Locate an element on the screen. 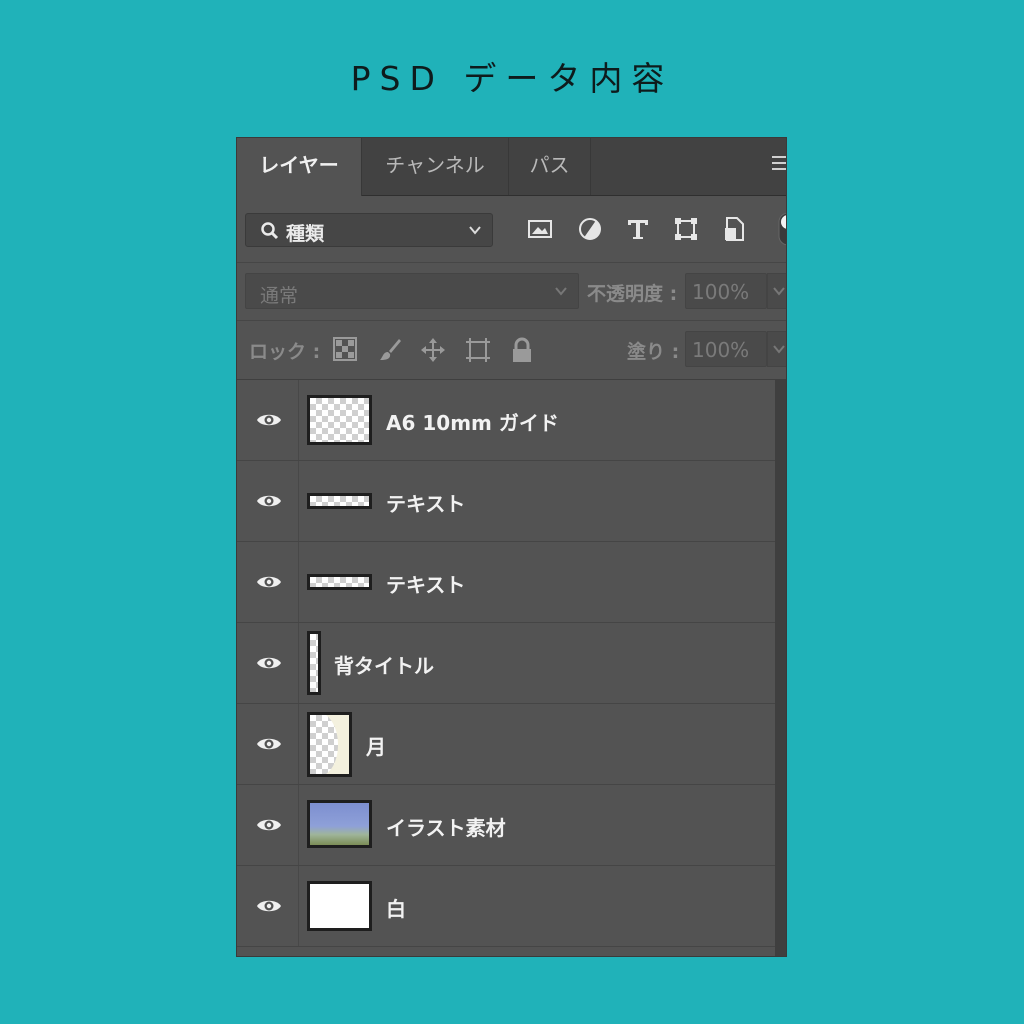 The width and height of the screenshot is (1024, 1024). layer-row: 月 is located at coordinates (506, 744).